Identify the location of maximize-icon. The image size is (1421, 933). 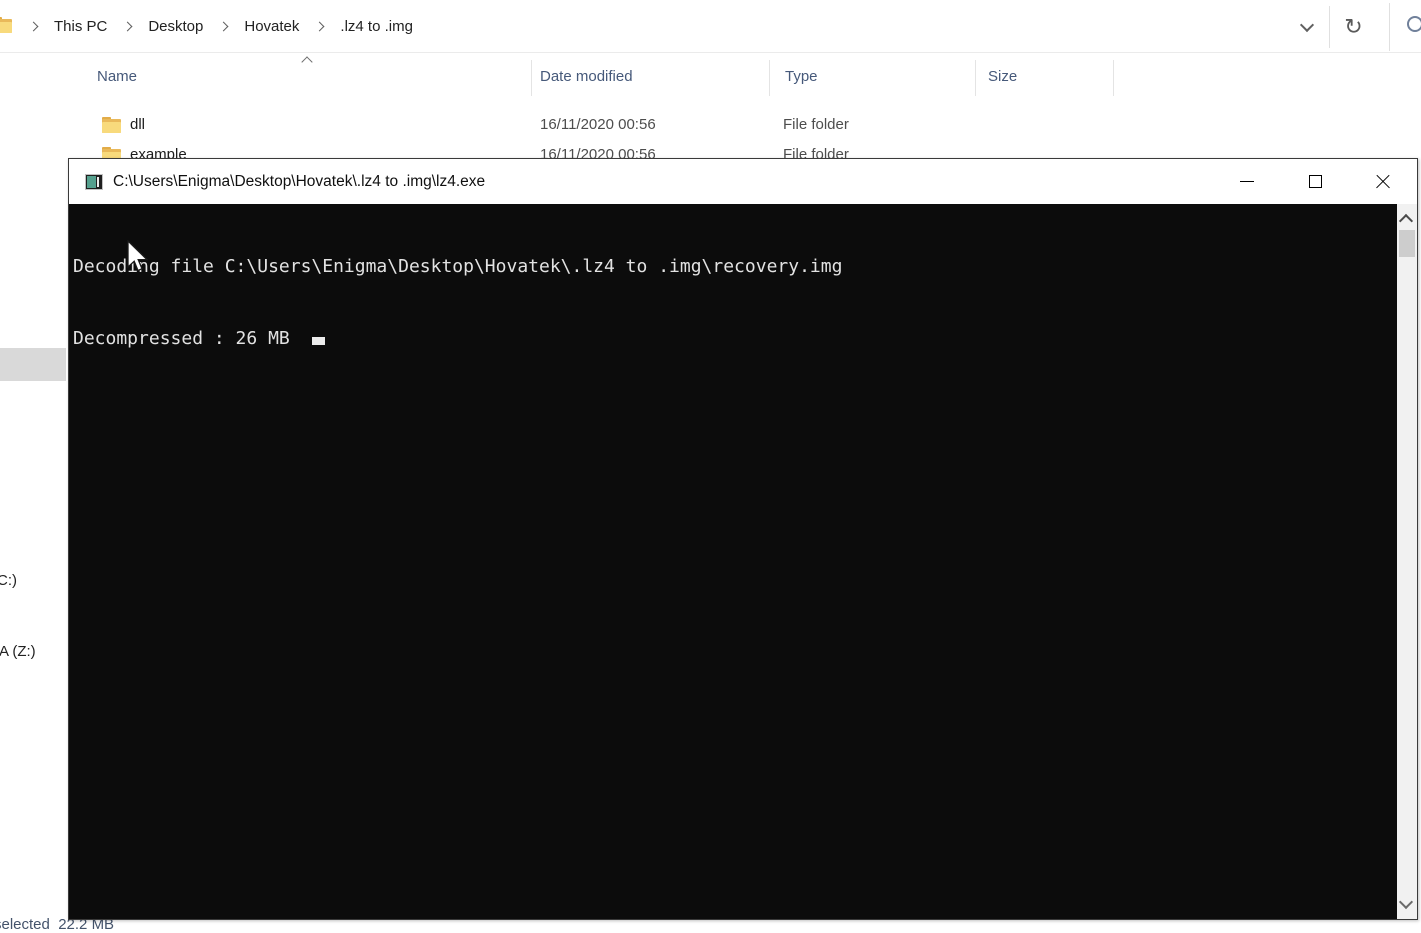
(1315, 181).